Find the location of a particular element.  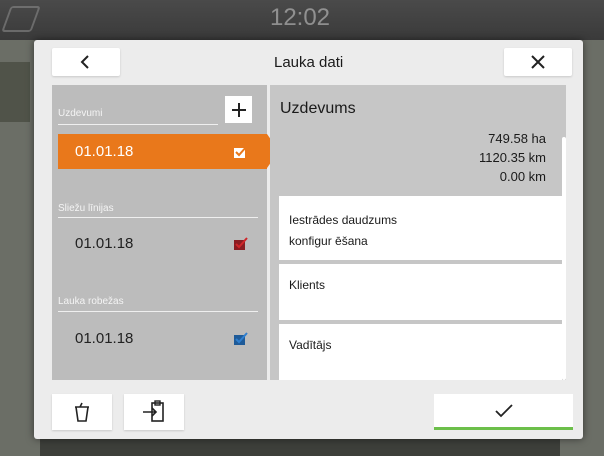

section-label-tasks: Uzdevumi is located at coordinates (80, 113).